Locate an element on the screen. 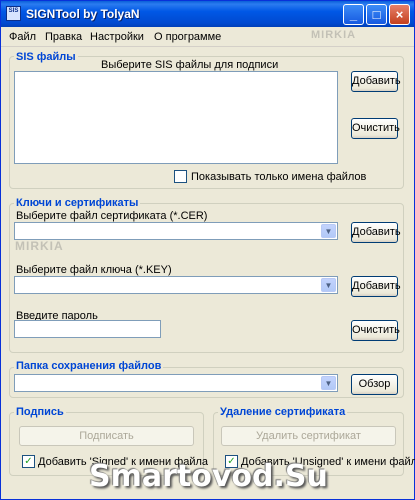  minimize-button: _ is located at coordinates (353, 14).